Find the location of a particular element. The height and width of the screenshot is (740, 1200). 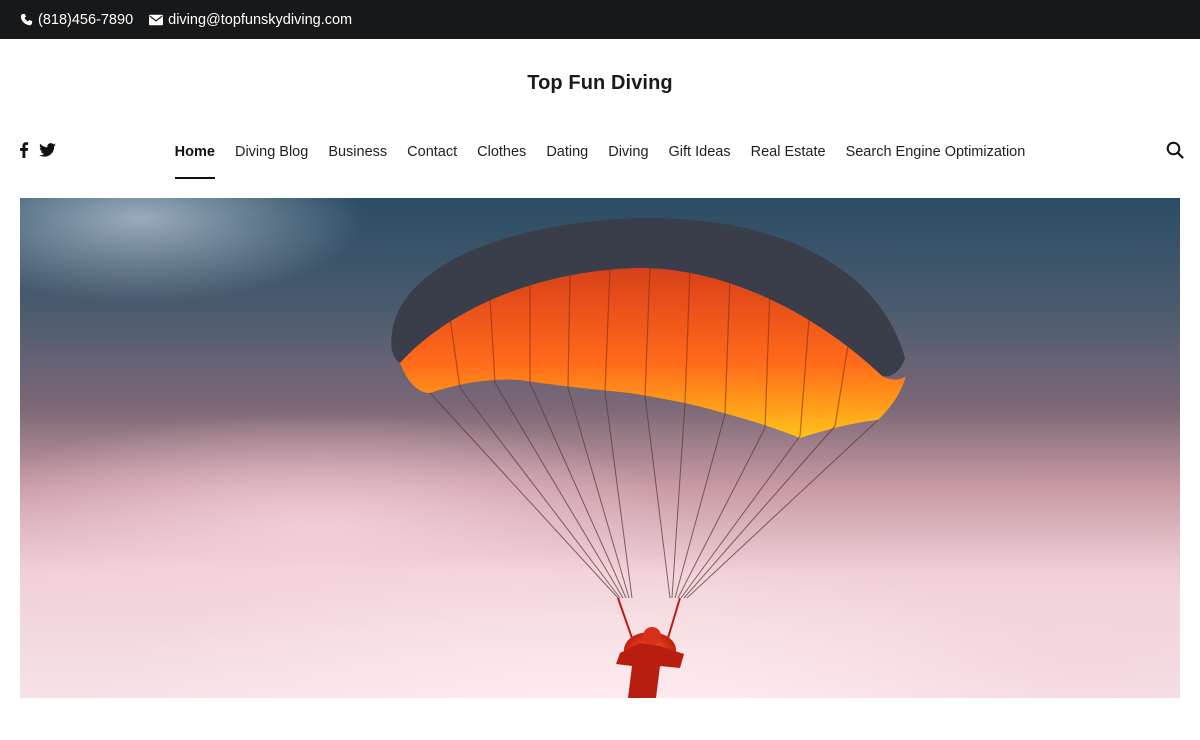

nav-item-gift-ideas: Gift Ideas is located at coordinates (700, 153).